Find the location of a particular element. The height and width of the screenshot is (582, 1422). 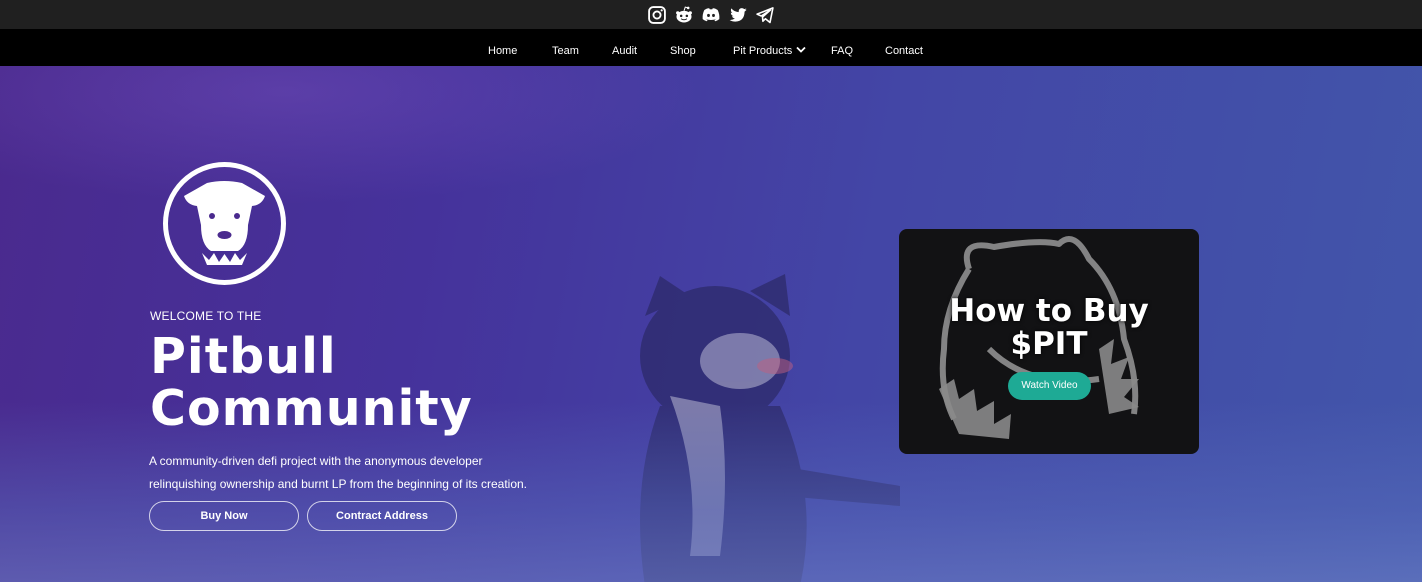

instagram-icon is located at coordinates (657, 14).